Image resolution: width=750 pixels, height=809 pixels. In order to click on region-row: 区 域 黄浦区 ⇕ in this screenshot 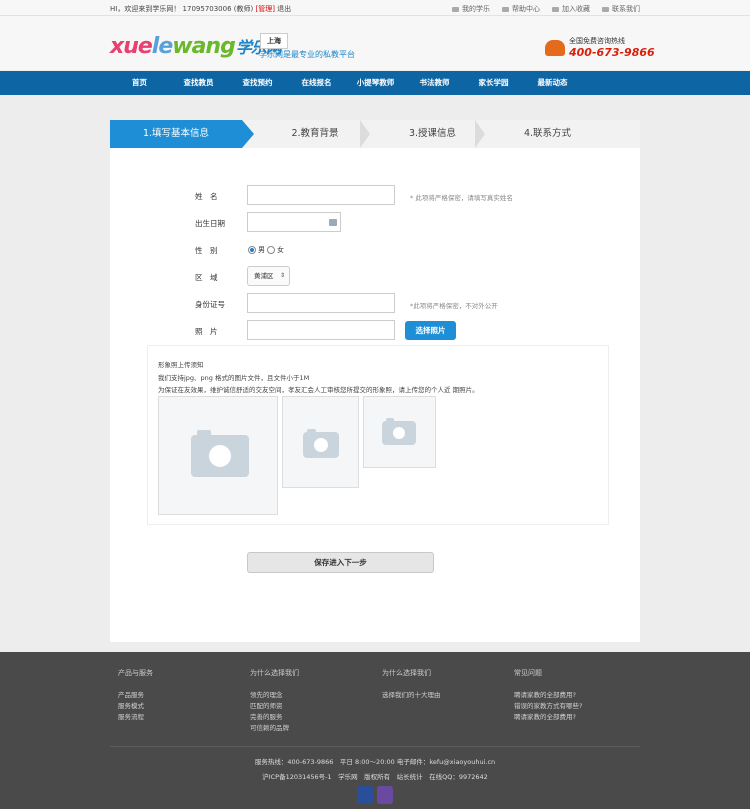, I will do `click(375, 277)`.